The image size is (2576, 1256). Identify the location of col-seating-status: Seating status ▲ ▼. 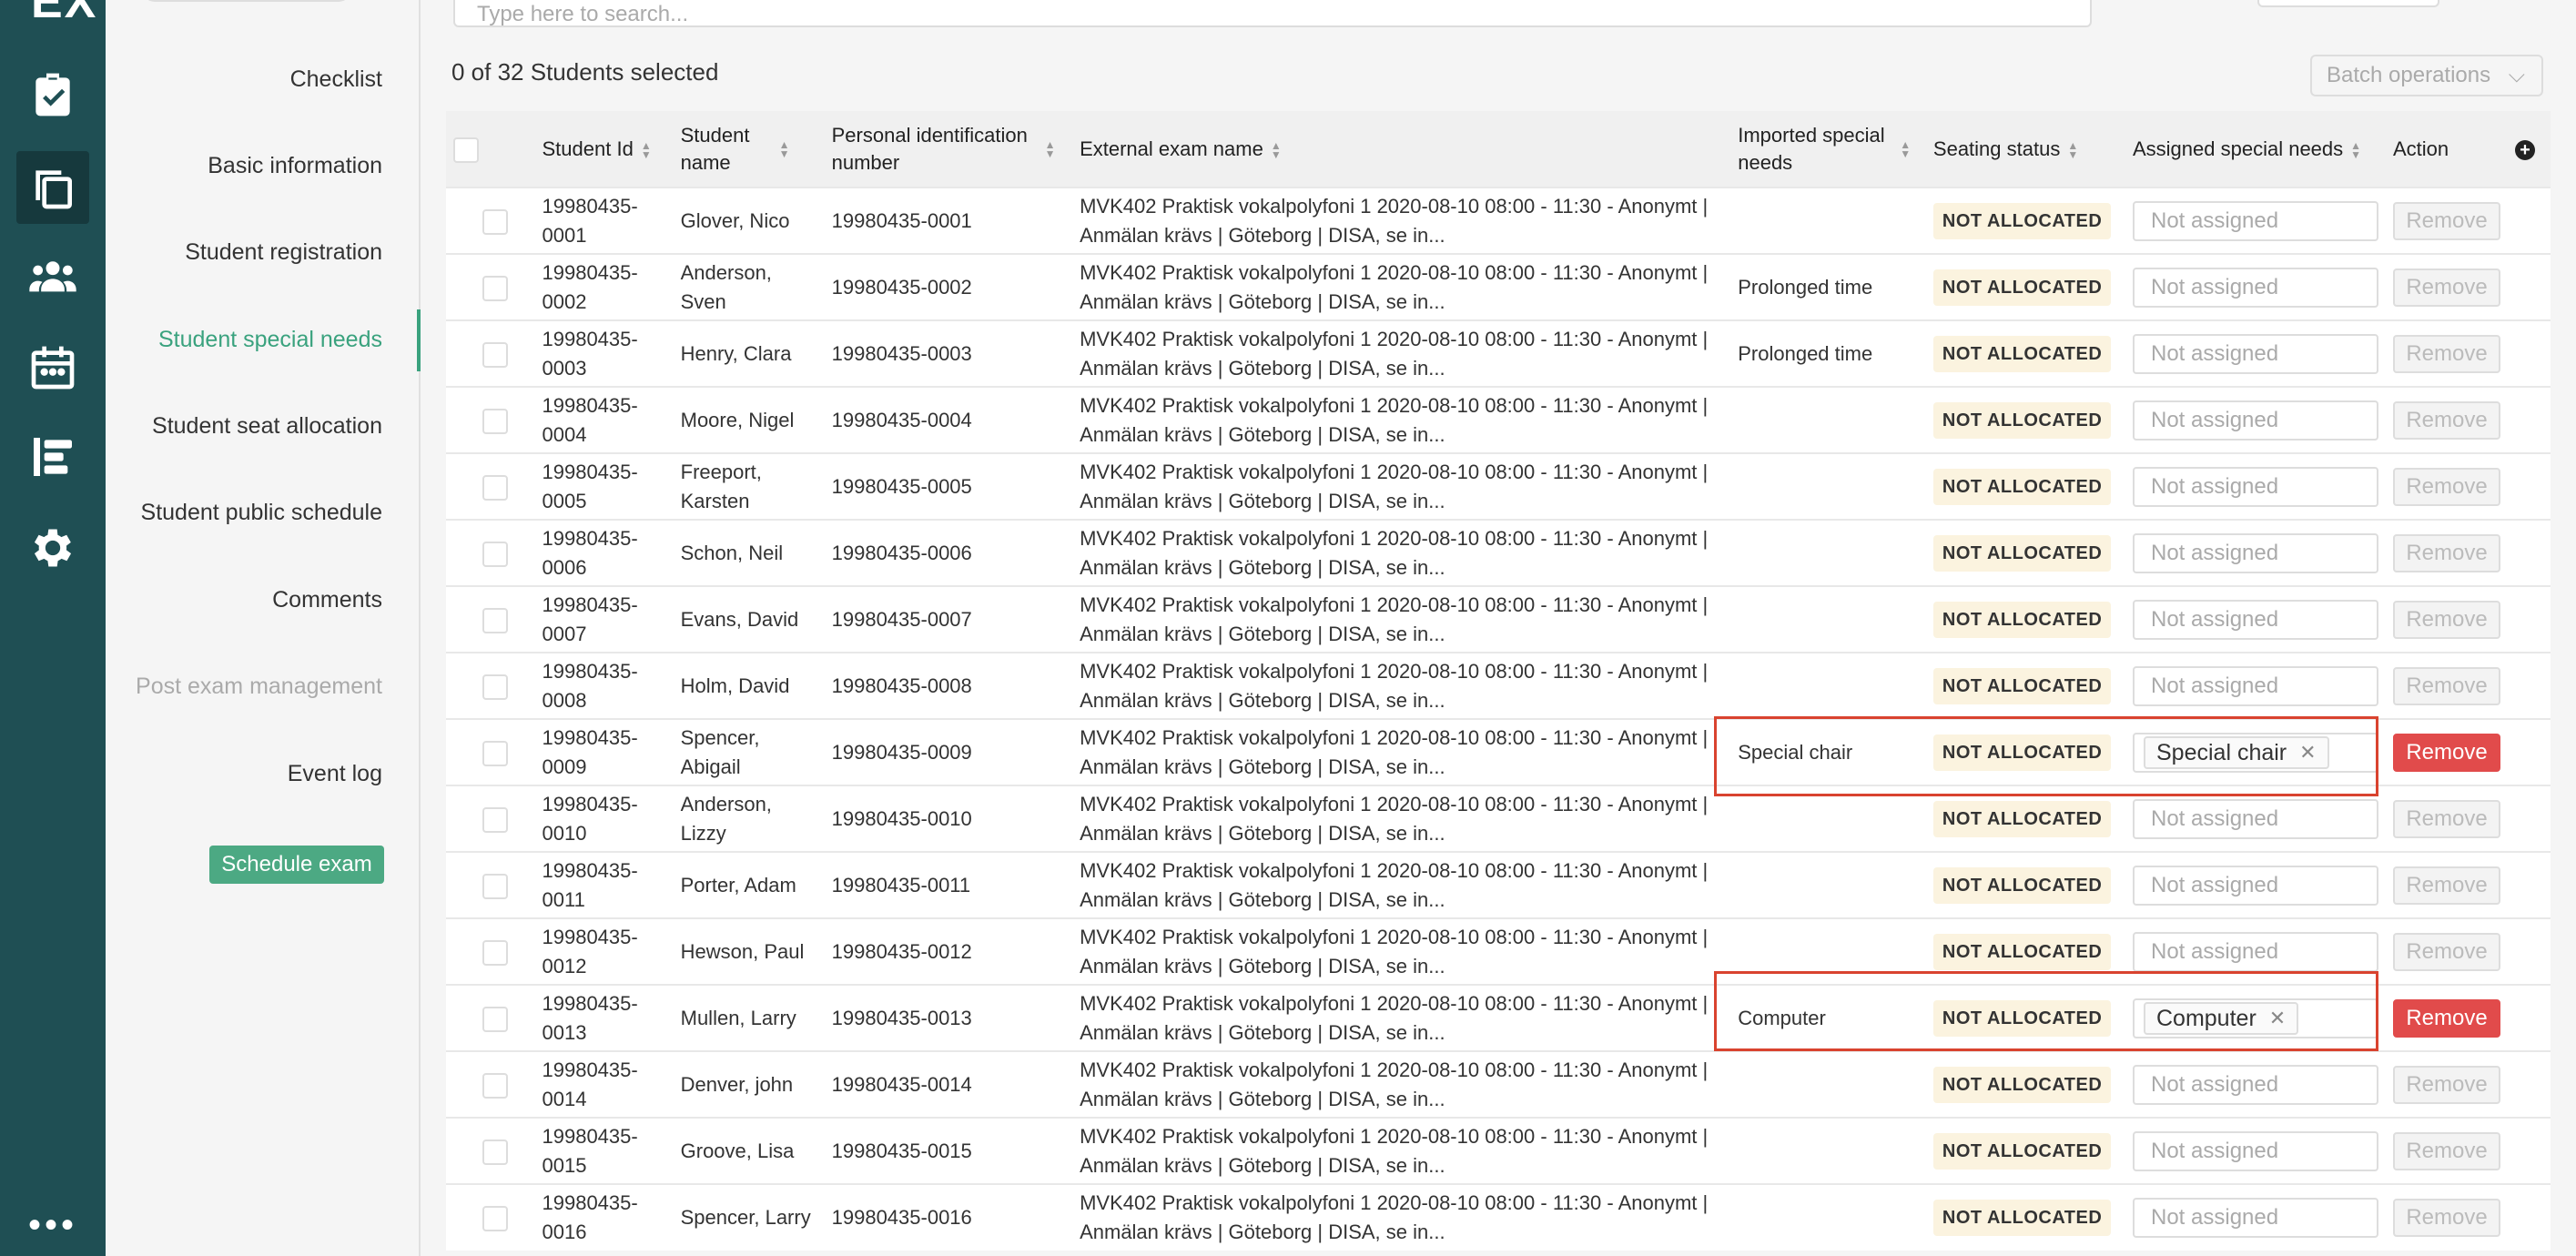
(2025, 149).